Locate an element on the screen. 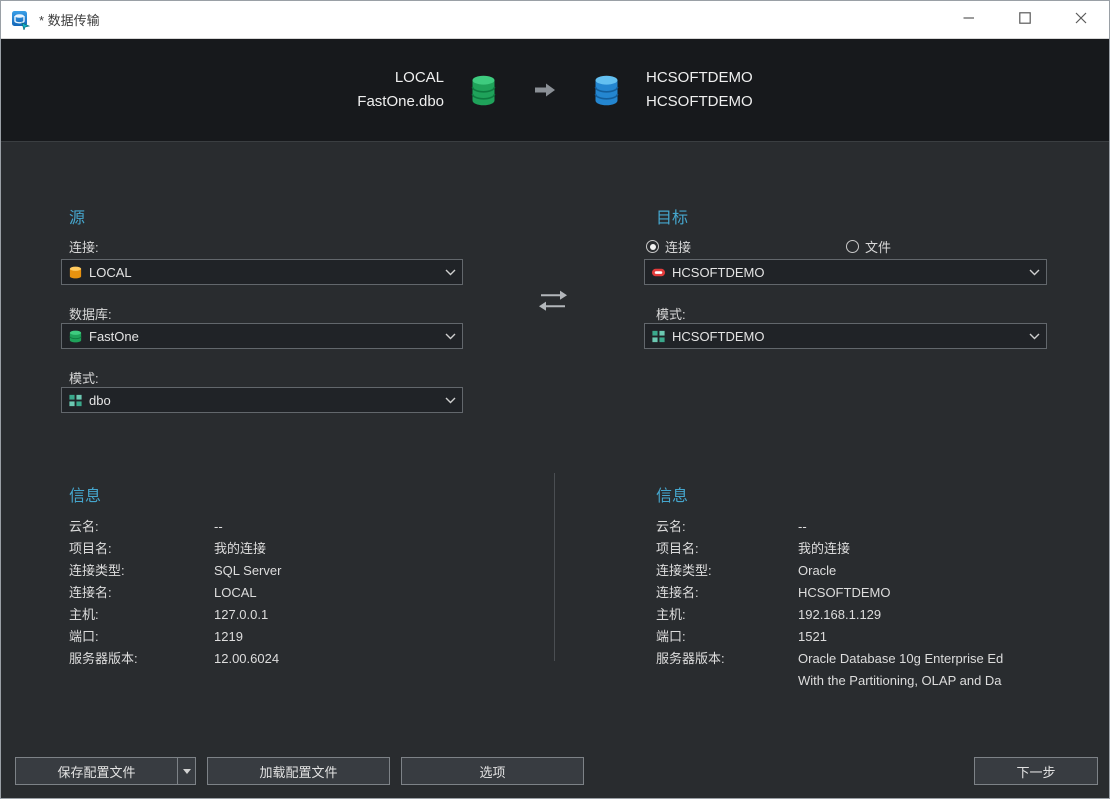  info-divider is located at coordinates (554, 567).